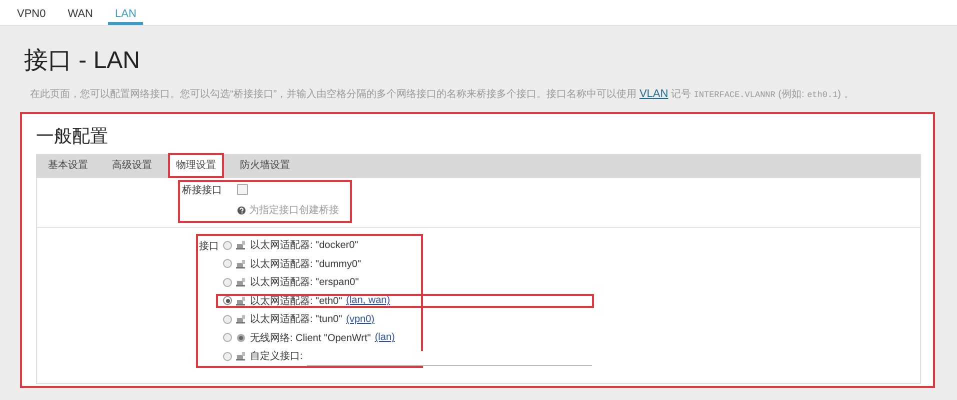  Describe the element at coordinates (209, 247) in the screenshot. I see `field-label: 接口` at that location.